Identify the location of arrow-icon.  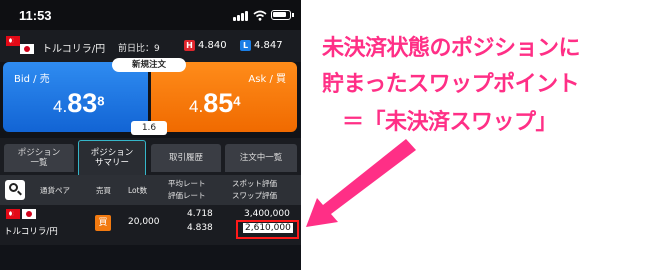
(361, 183).